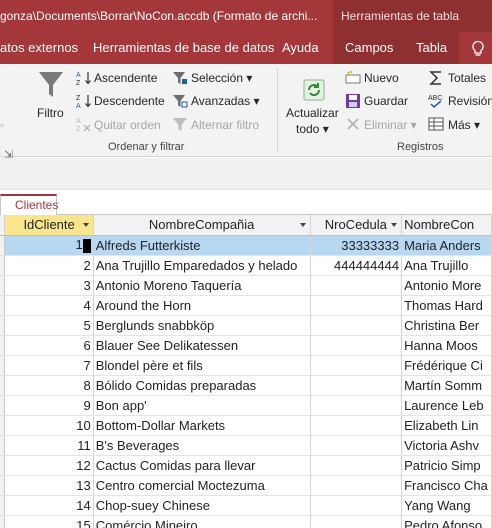 Image resolution: width=492 pixels, height=528 pixels. What do you see at coordinates (446, 485) in the screenshot?
I see `cell-nombrecontacto: Francisco Cha` at bounding box center [446, 485].